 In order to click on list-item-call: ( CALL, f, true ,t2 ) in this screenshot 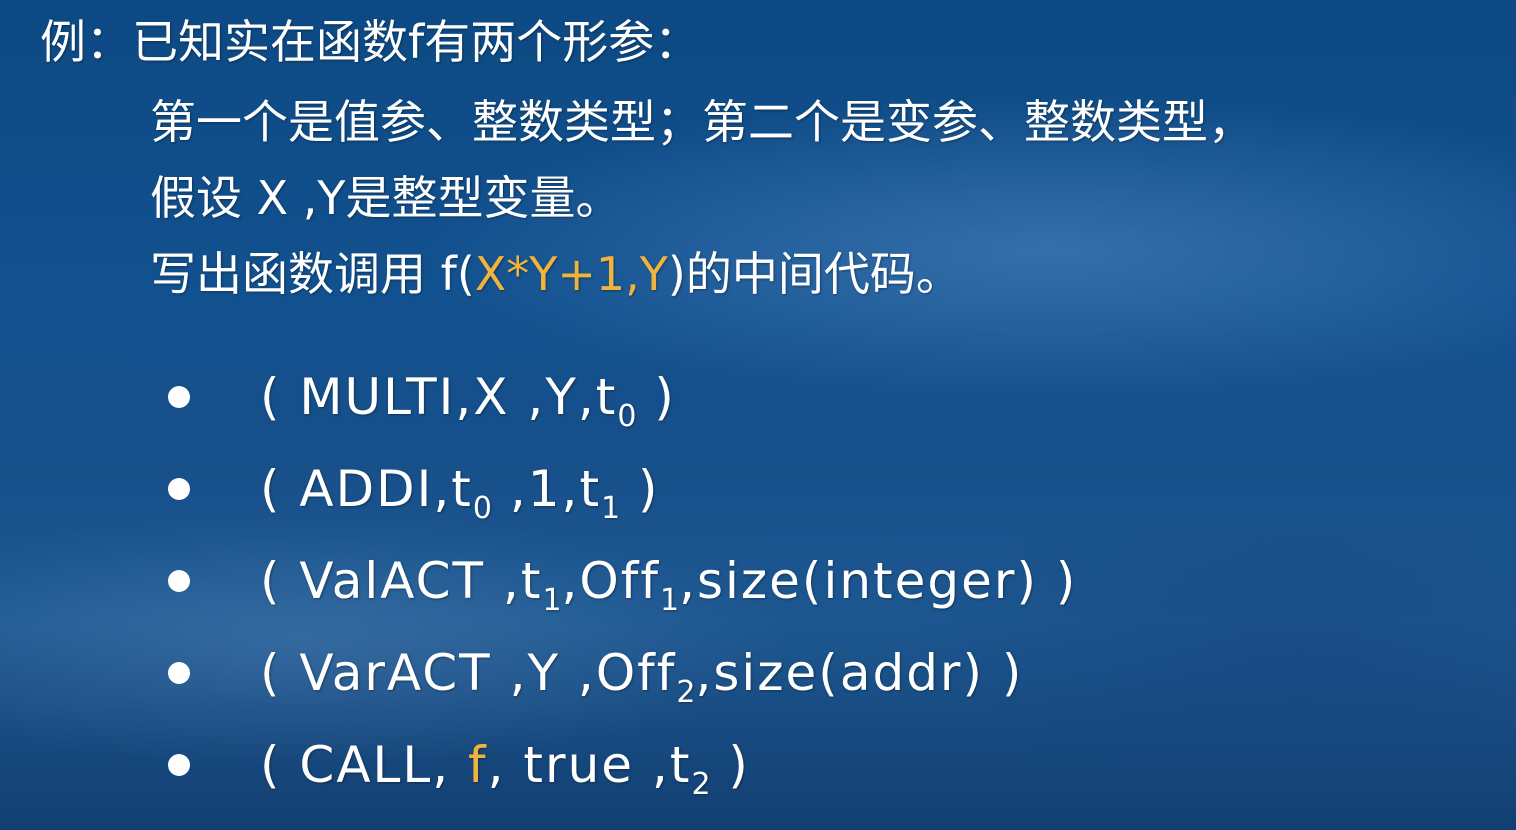, I will do `click(618, 776)`.